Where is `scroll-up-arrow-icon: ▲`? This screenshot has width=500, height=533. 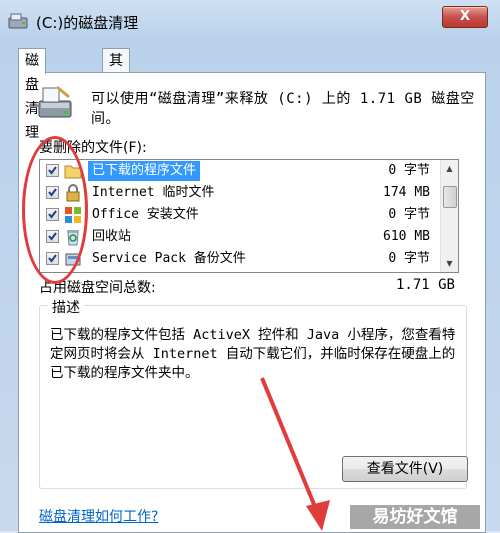 scroll-up-arrow-icon: ▲ is located at coordinates (449, 168).